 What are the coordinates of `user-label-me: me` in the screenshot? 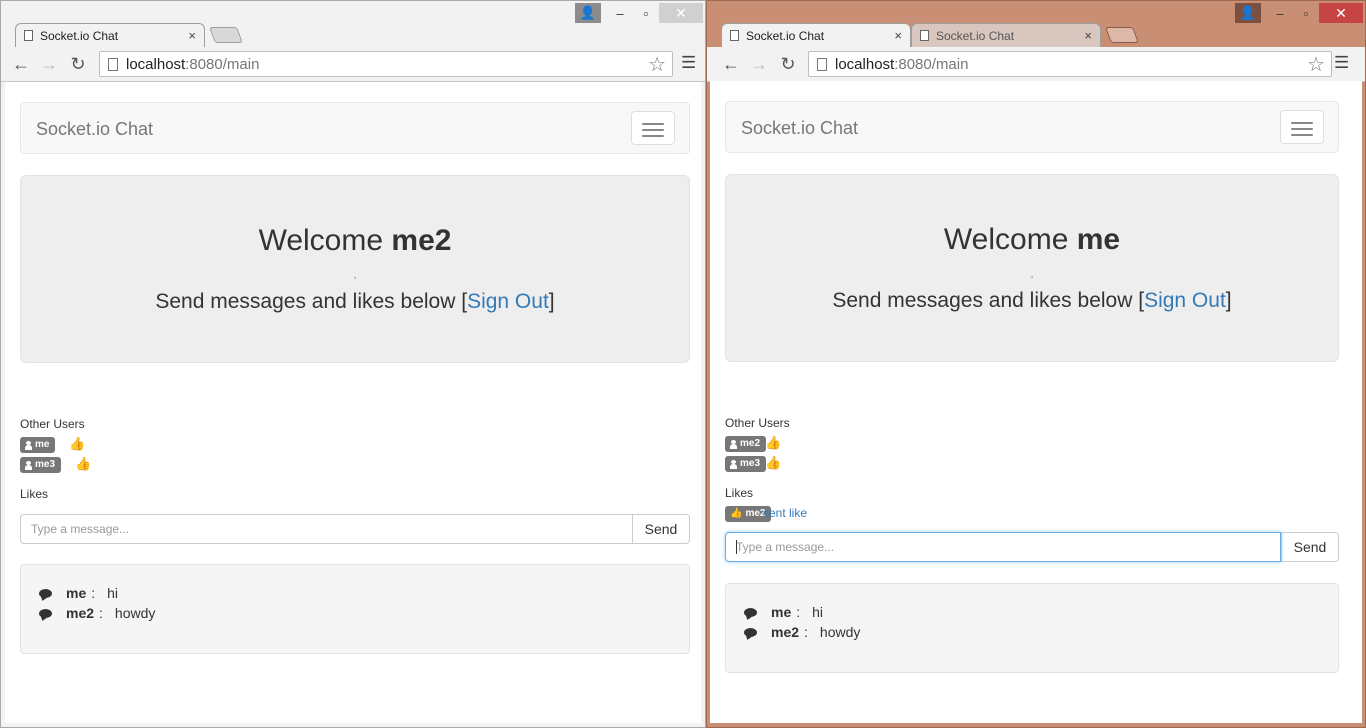 It's located at (38, 445).